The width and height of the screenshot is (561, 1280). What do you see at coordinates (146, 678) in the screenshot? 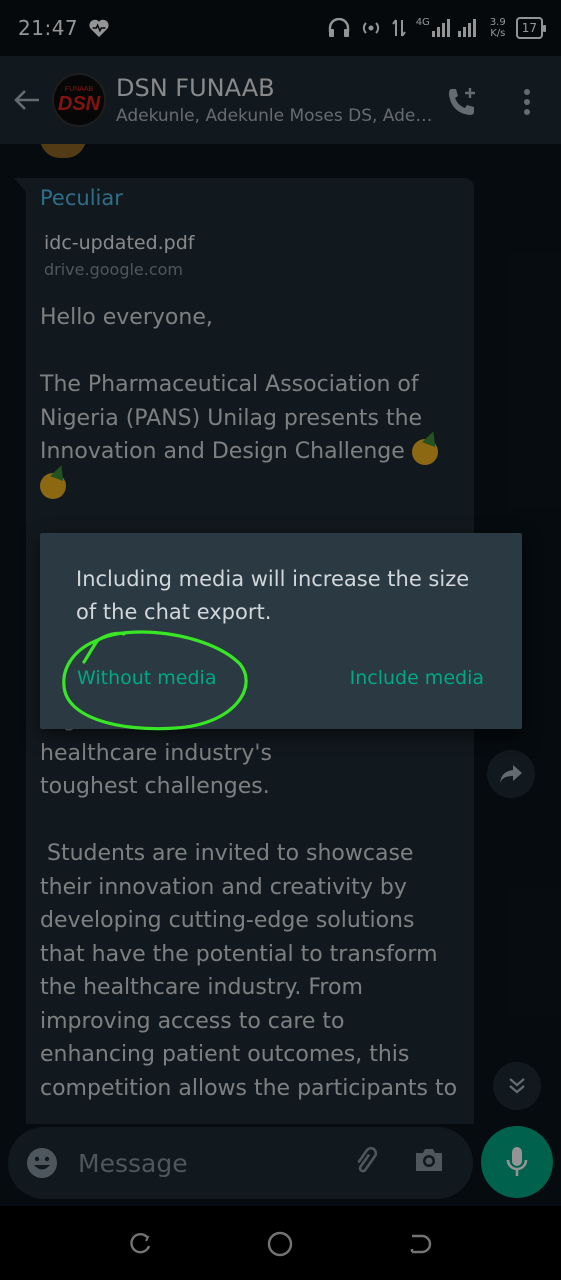
I see `without-media-button: Without media` at bounding box center [146, 678].